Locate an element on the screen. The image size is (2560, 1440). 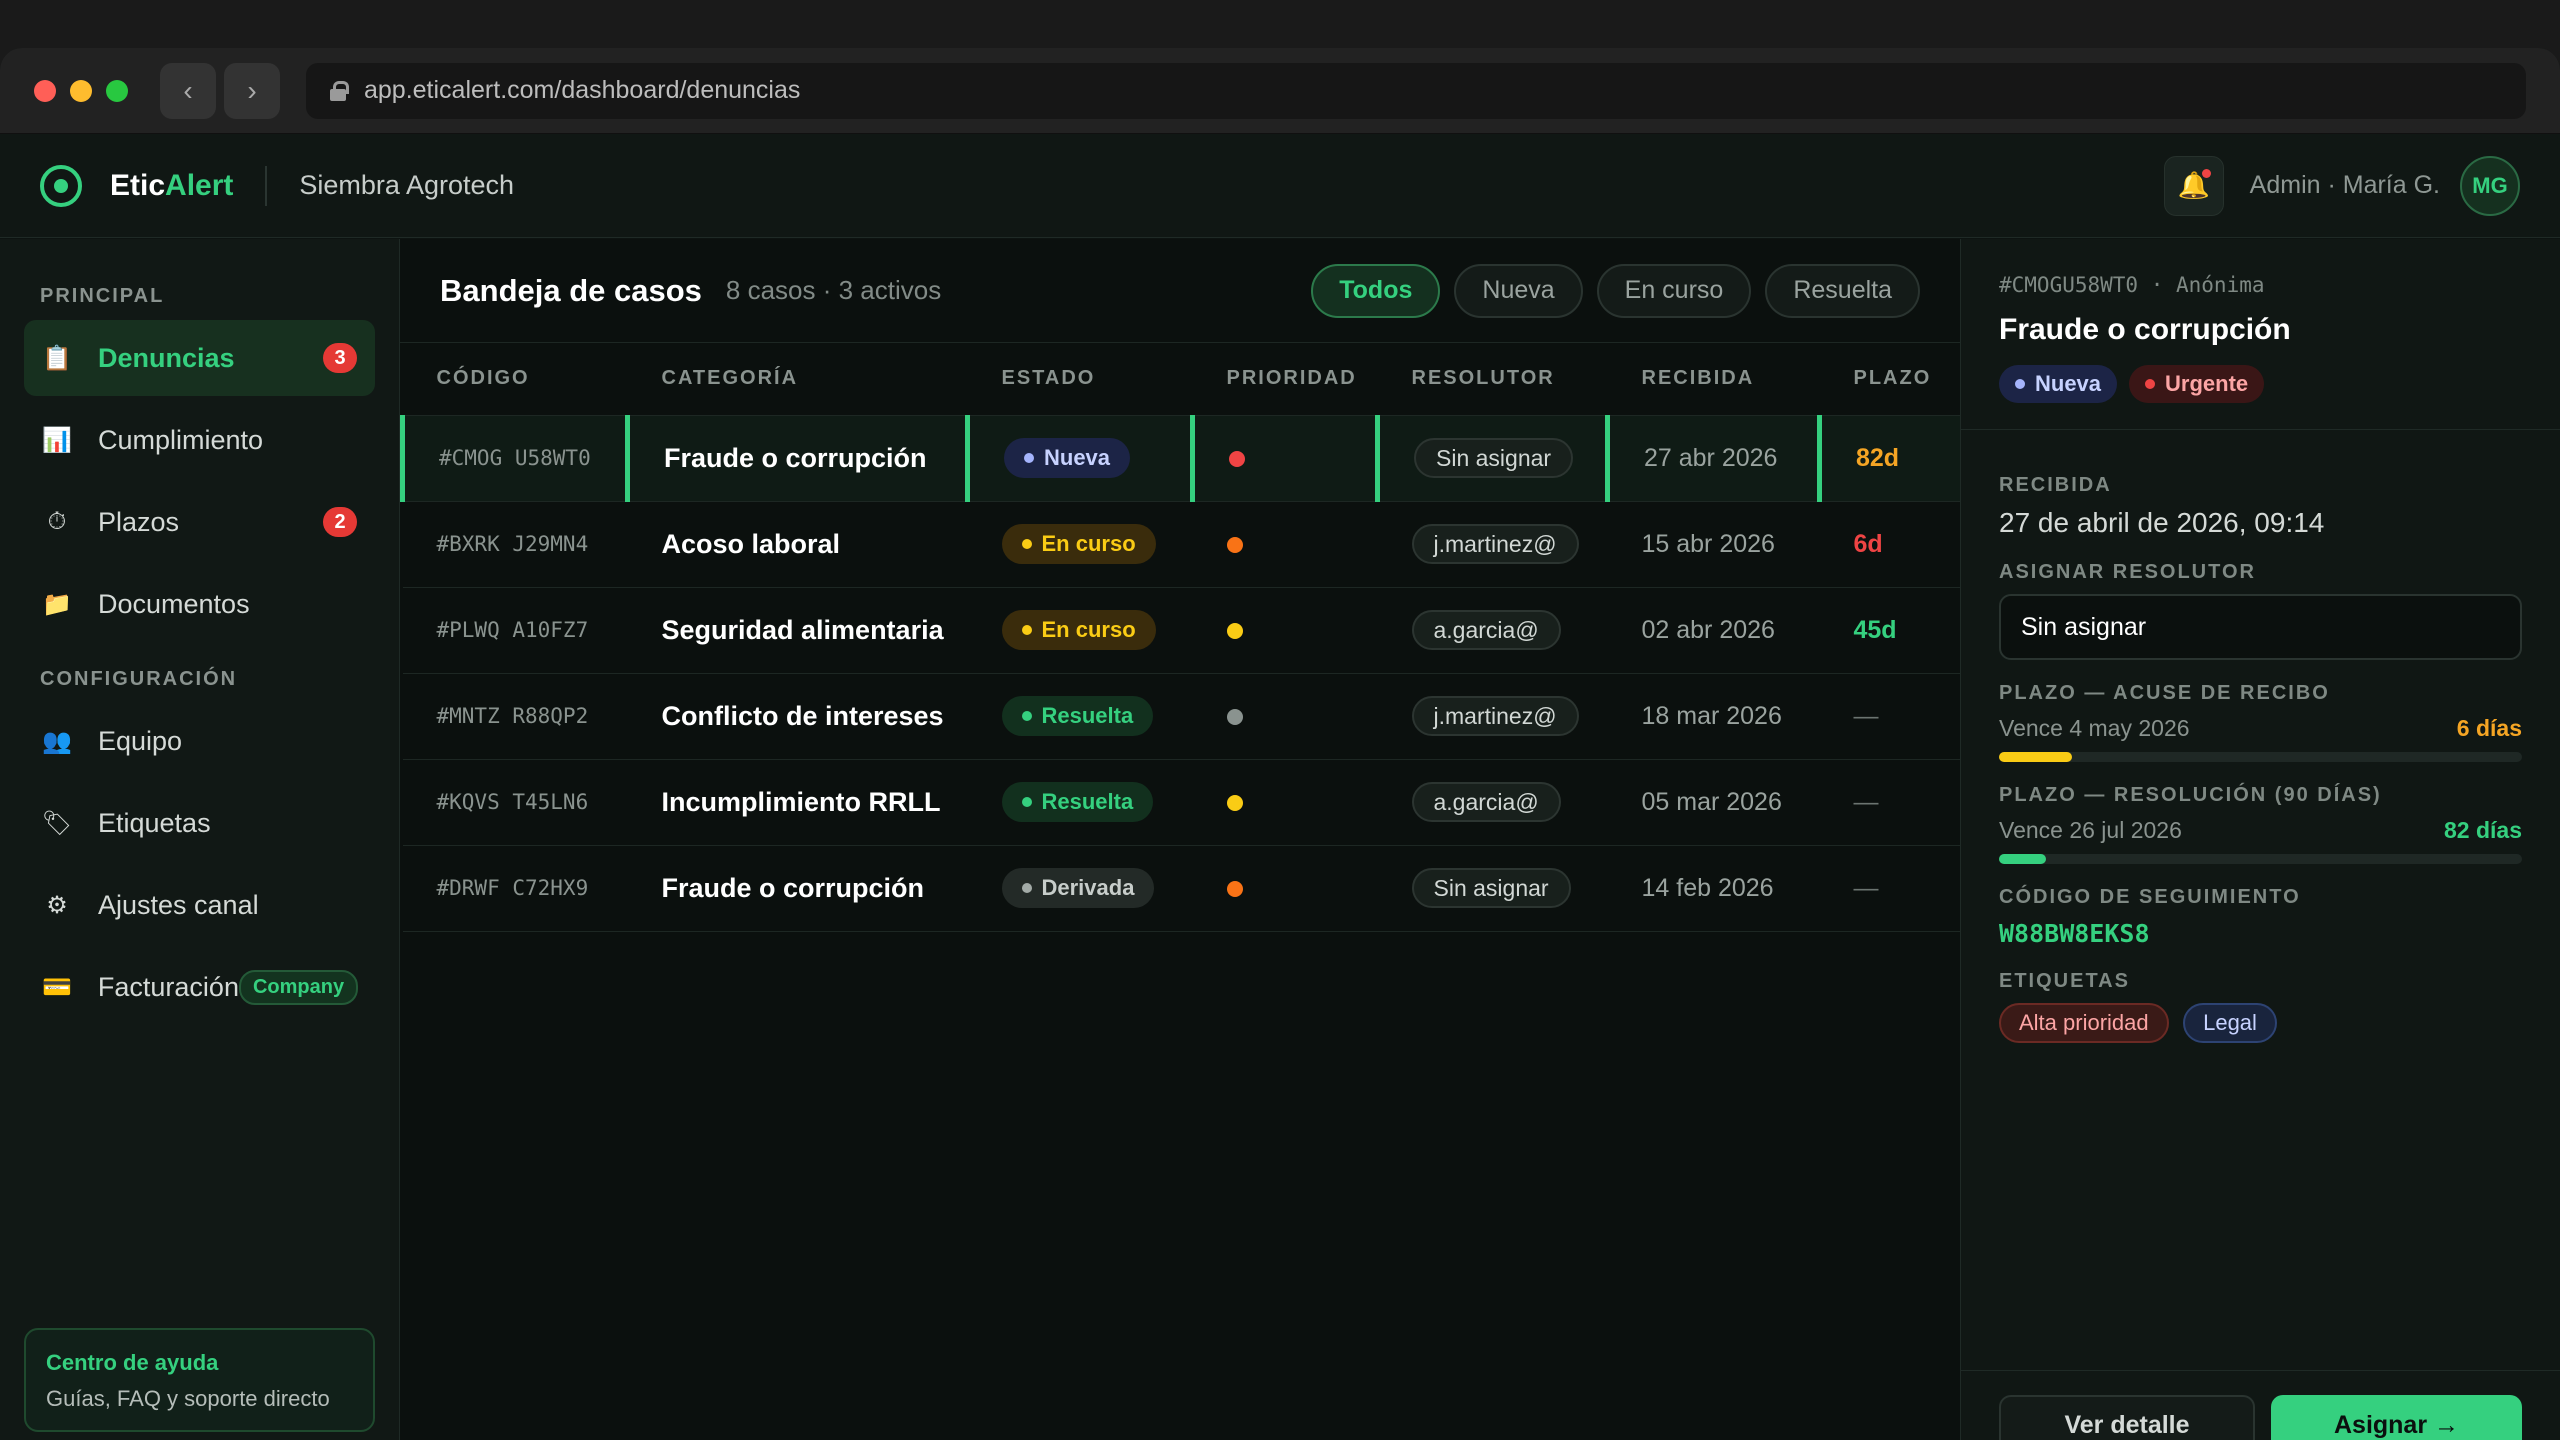
case-category: Acoso laboral is located at coordinates (797, 544).